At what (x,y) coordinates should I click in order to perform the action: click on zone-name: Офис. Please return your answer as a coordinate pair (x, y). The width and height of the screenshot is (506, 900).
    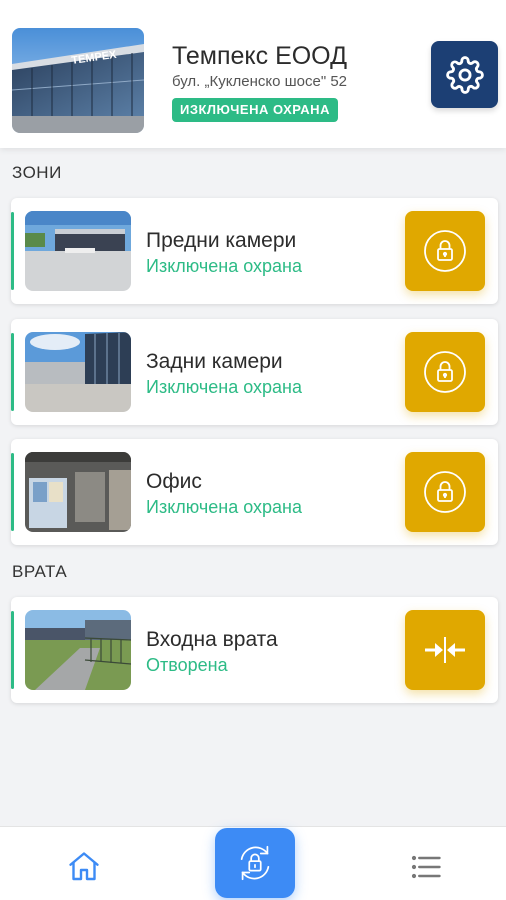
    Looking at the image, I should click on (174, 481).